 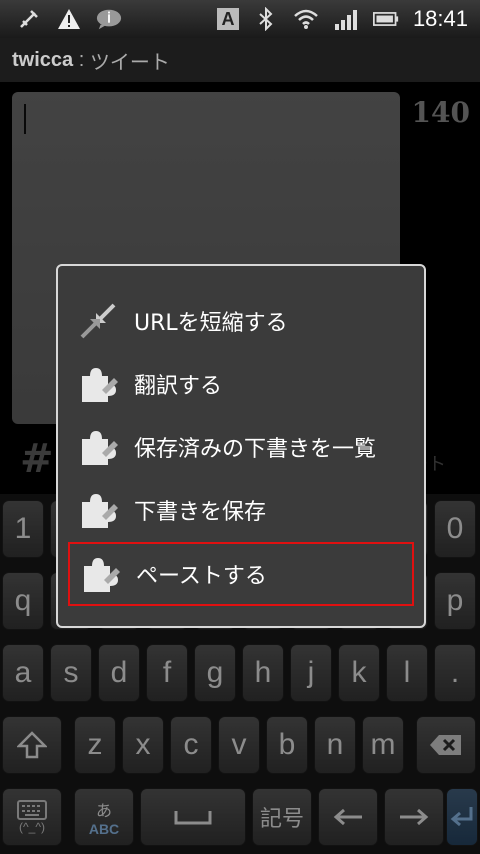 I want to click on menu-label: 保存済みの下書きを一覧, so click(x=255, y=449).